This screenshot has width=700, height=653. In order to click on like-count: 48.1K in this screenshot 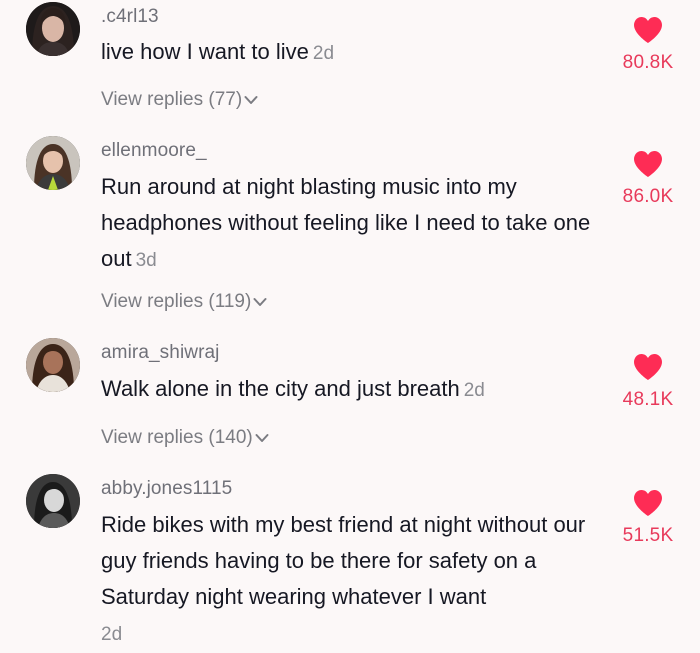, I will do `click(648, 399)`.